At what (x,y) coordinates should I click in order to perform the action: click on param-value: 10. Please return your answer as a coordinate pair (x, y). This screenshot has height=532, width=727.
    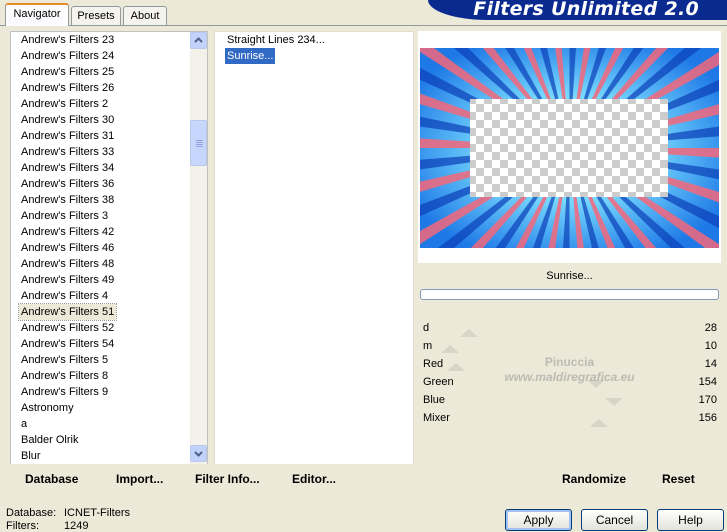
    Looking at the image, I should click on (710, 346).